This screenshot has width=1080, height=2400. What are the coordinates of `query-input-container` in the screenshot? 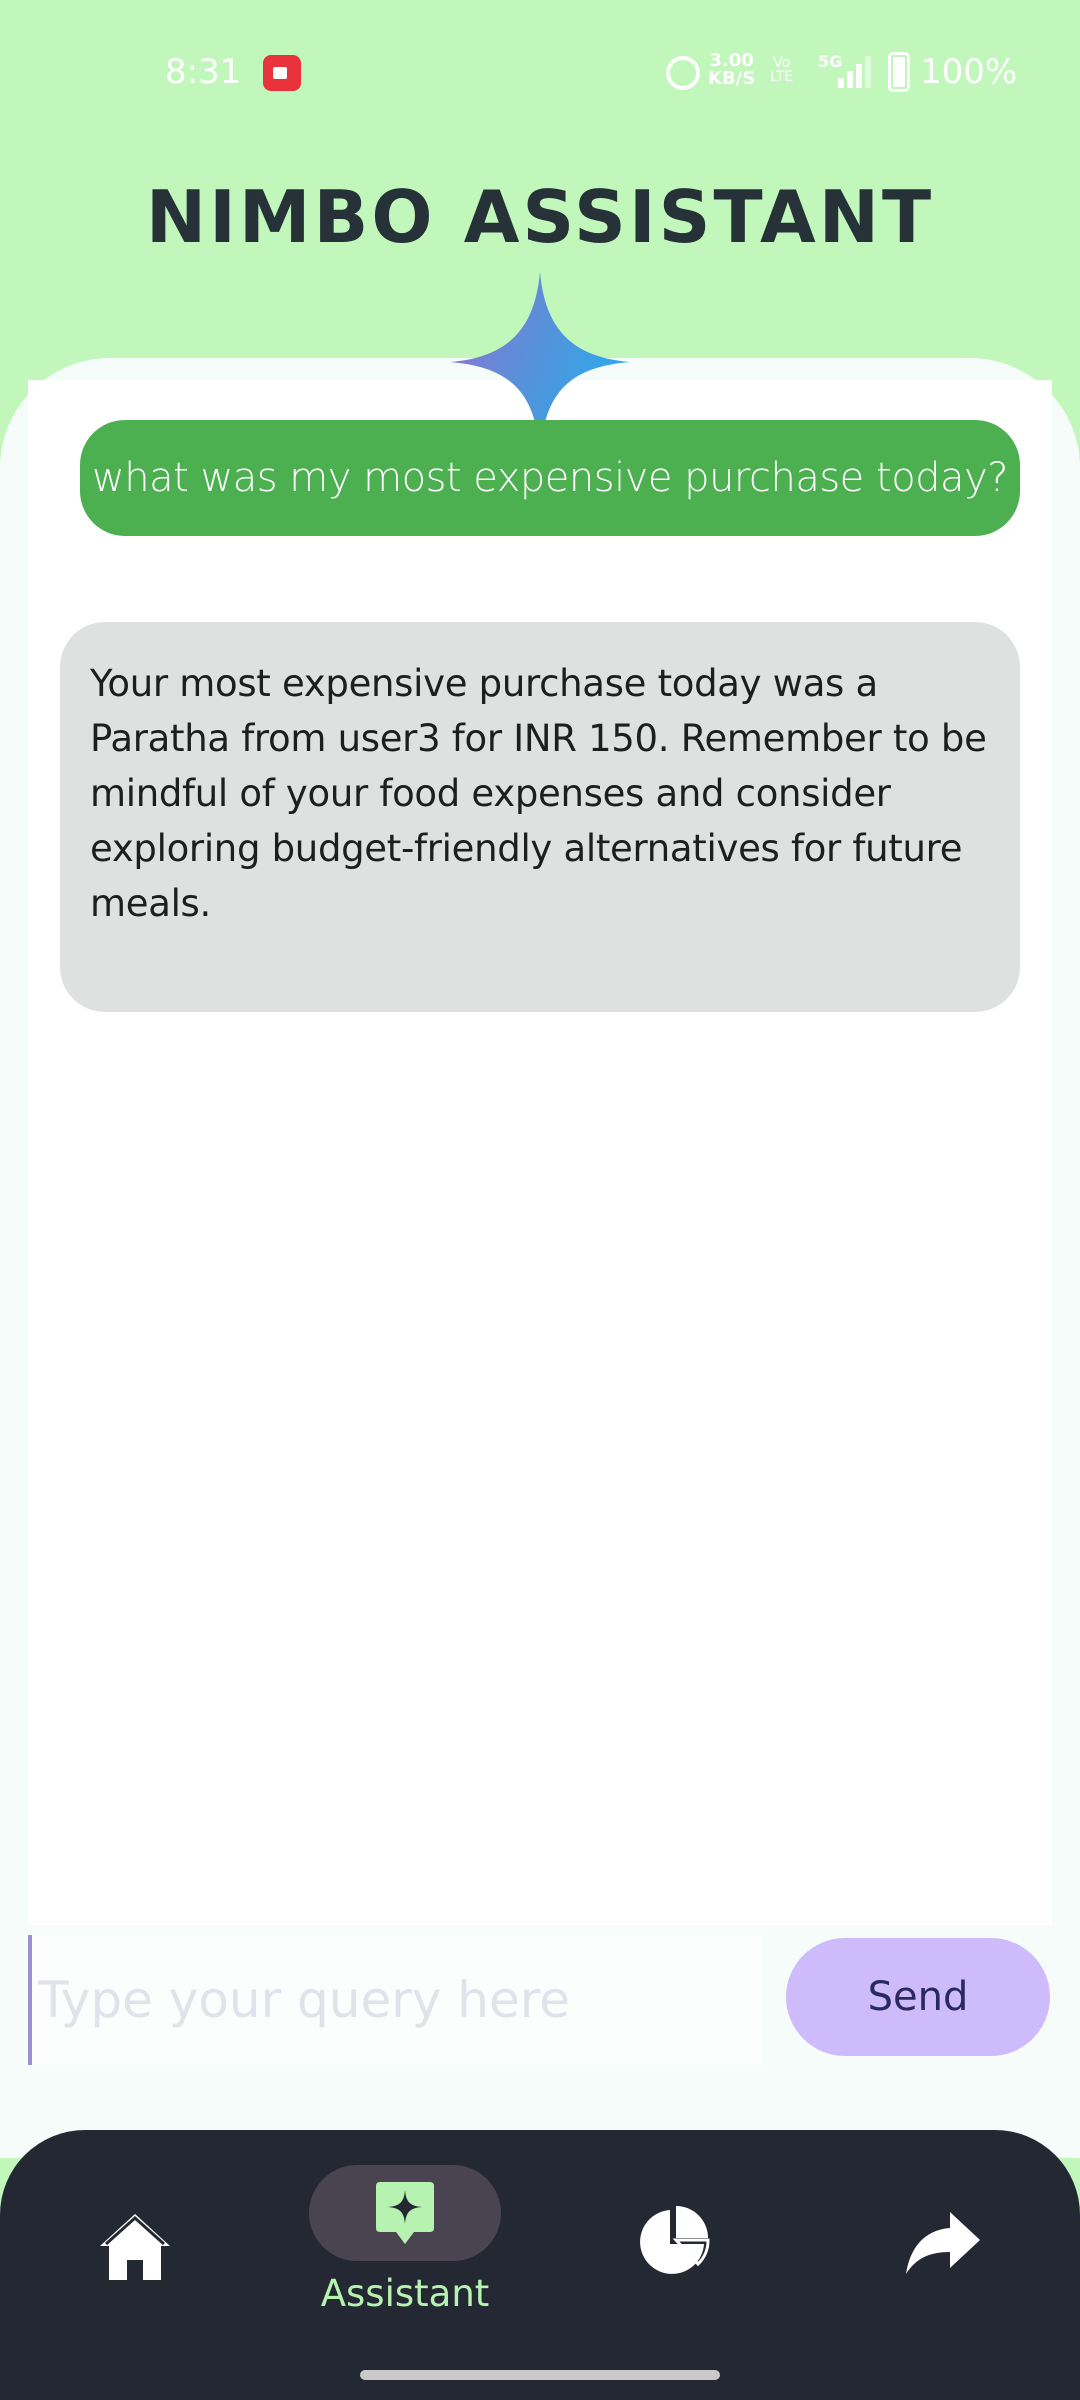 It's located at (395, 2000).